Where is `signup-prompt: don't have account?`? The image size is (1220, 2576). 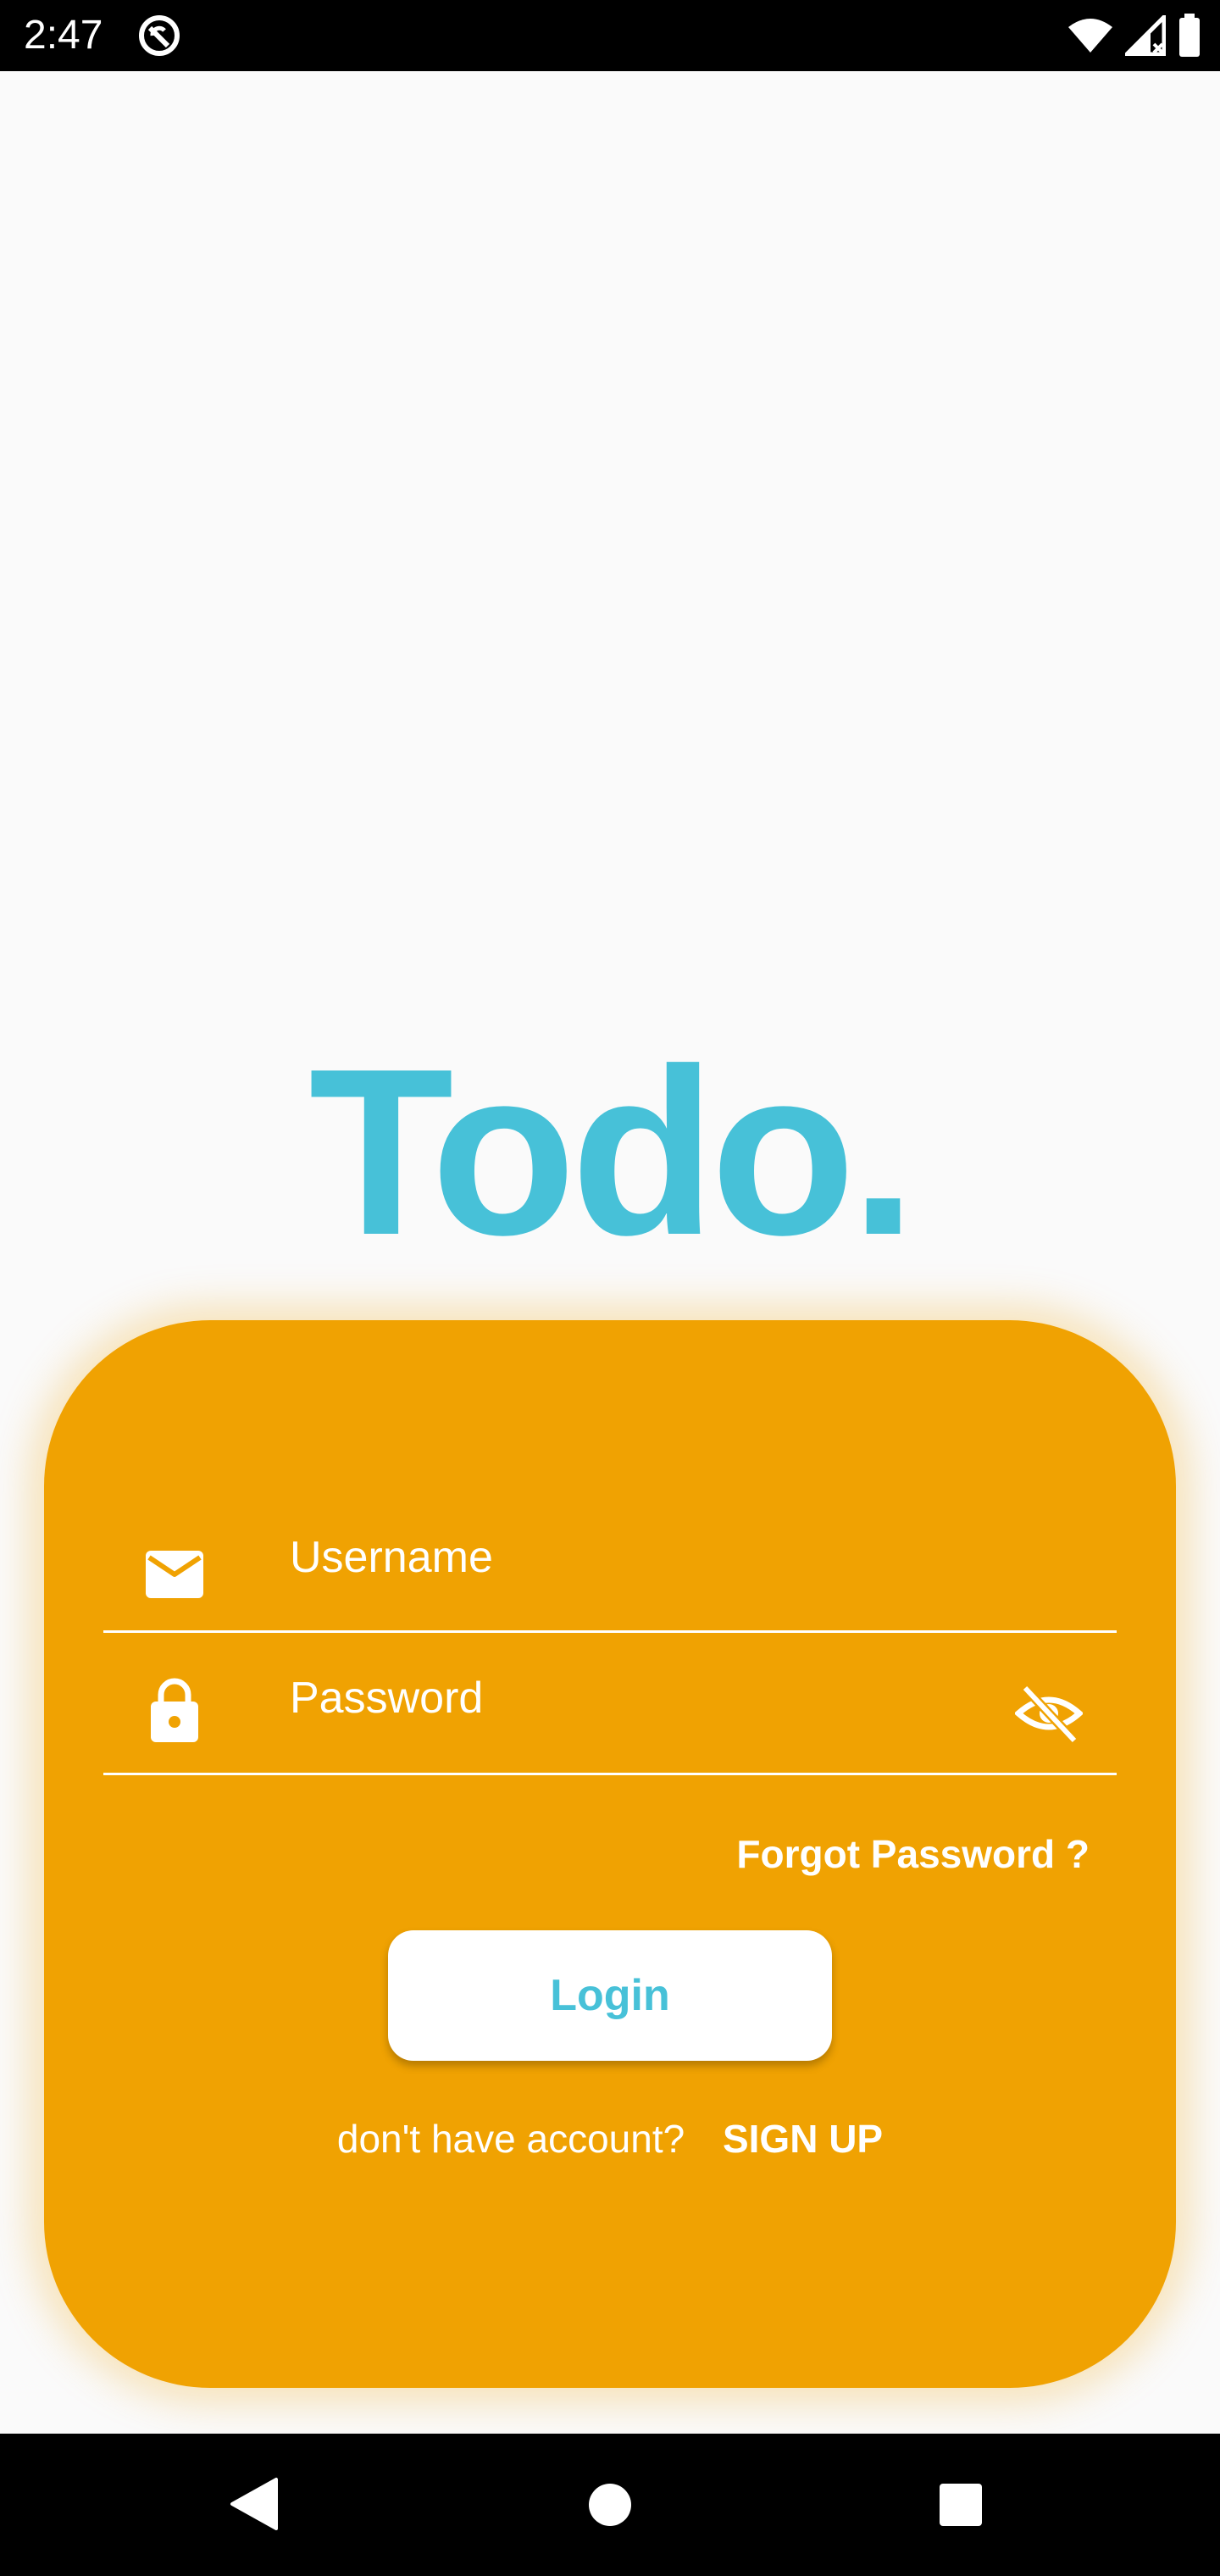 signup-prompt: don't have account? is located at coordinates (510, 2139).